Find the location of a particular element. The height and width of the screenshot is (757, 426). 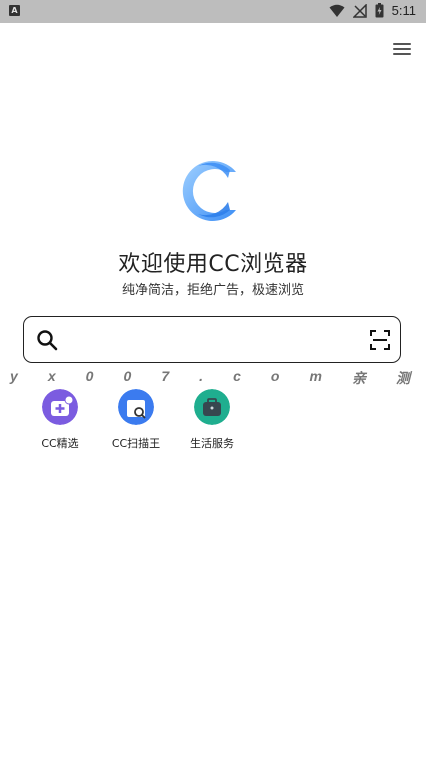

shortcut-label: CC精选 is located at coordinates (60, 443).